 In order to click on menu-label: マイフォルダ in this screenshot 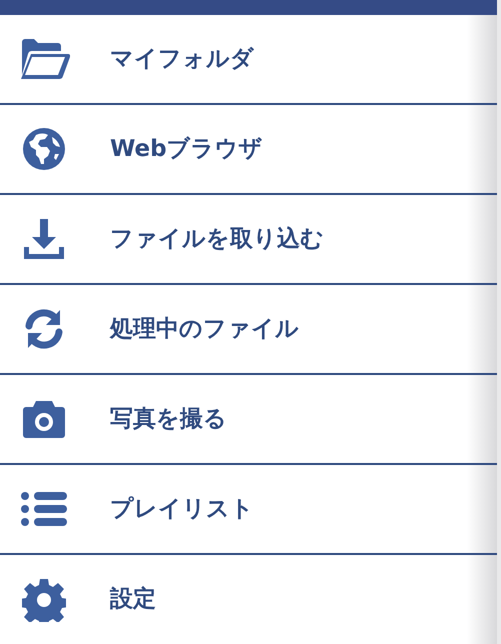, I will do `click(182, 59)`.